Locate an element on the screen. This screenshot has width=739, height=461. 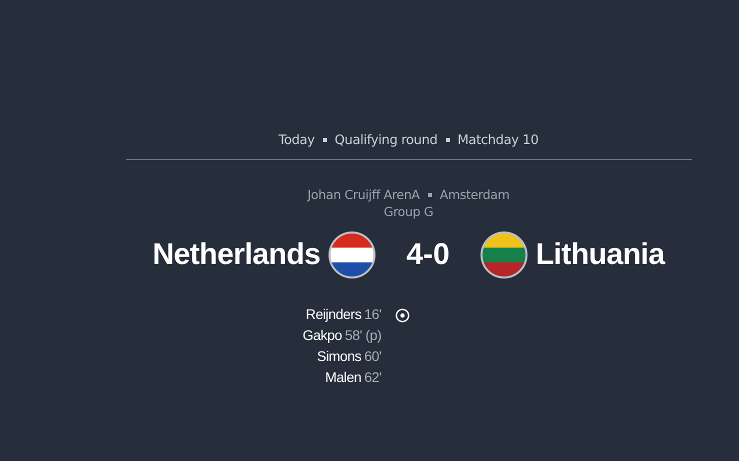
match-info-text: Today is located at coordinates (296, 140).